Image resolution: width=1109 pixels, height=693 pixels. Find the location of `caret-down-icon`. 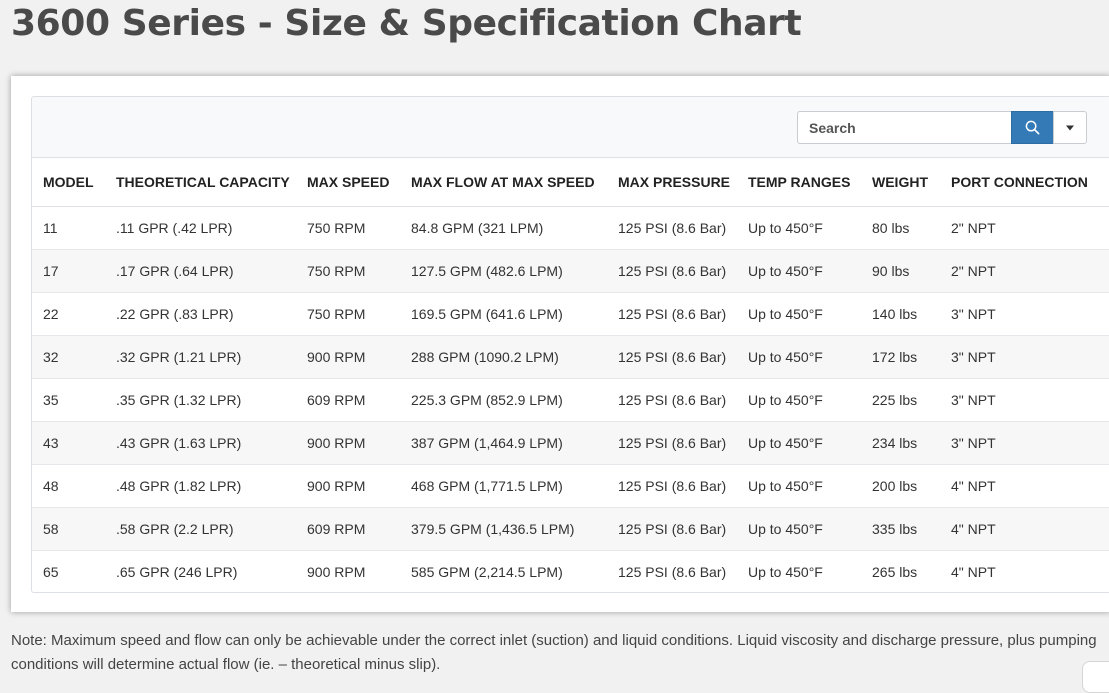

caret-down-icon is located at coordinates (1070, 127).